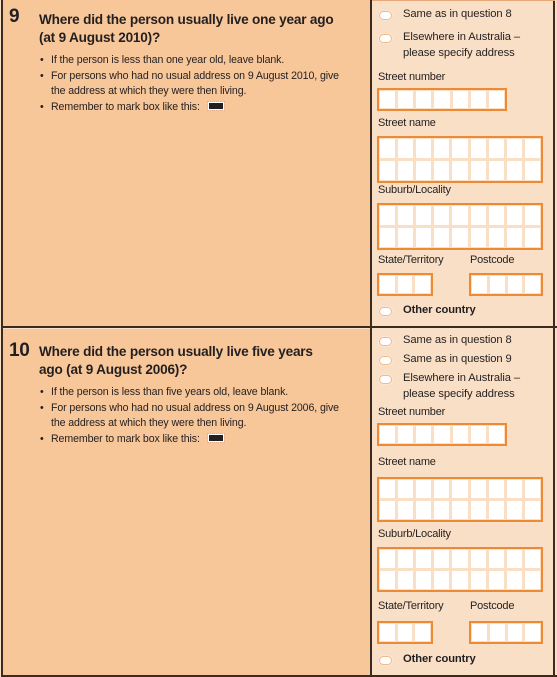 Image resolution: width=557 pixels, height=677 pixels. I want to click on q10-option-same-as-q9-checkbox, so click(385, 360).